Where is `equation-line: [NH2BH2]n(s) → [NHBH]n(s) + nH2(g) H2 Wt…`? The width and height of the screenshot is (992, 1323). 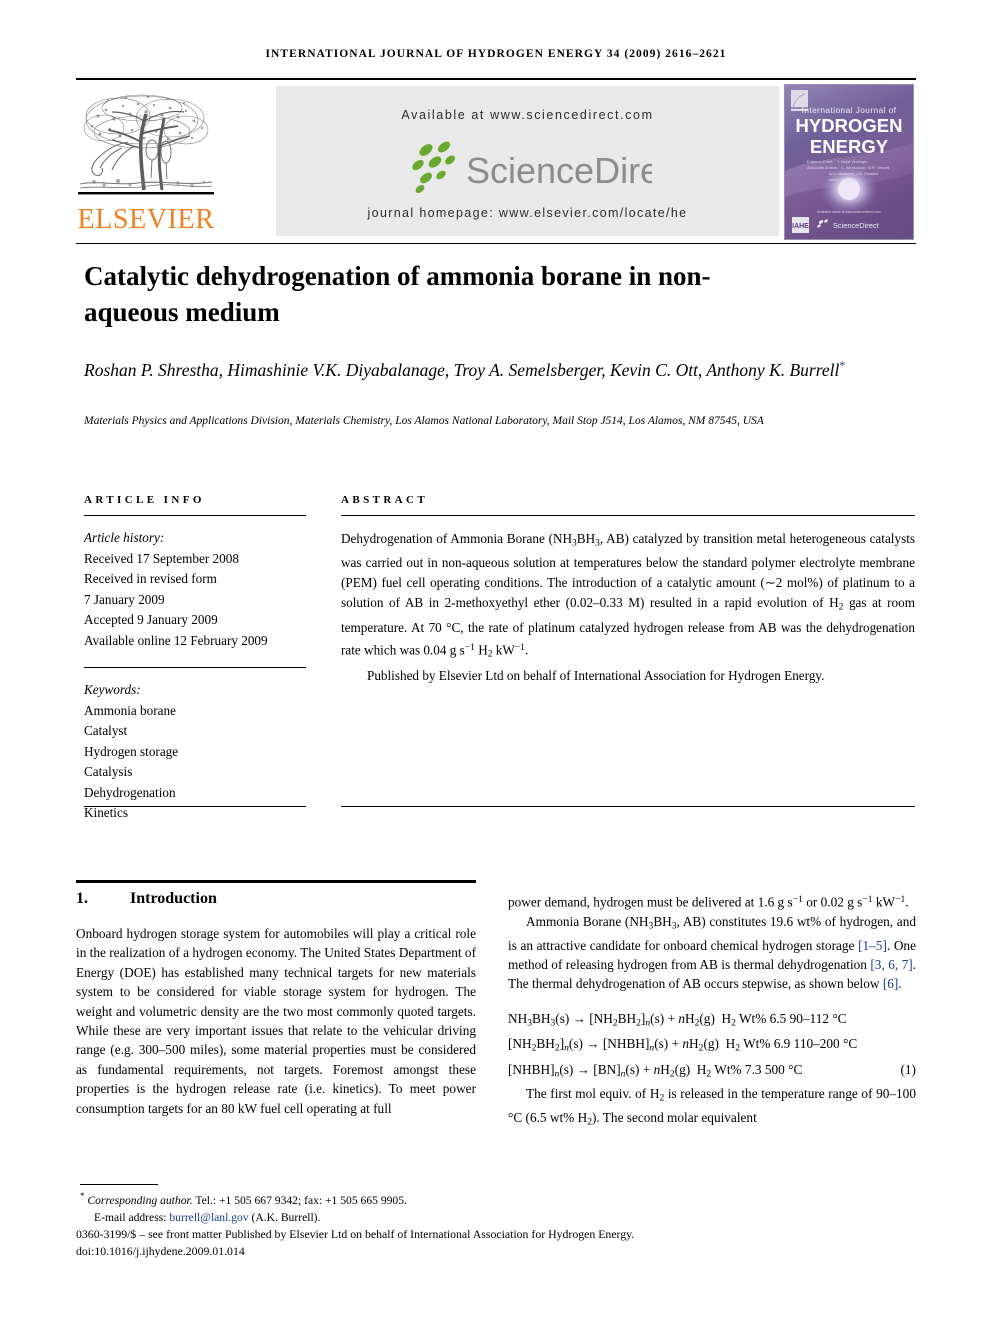
equation-line: [NH2BH2]n(s) → [NHBH]n(s) + nH2(g) H2 Wt… is located at coordinates (683, 1045).